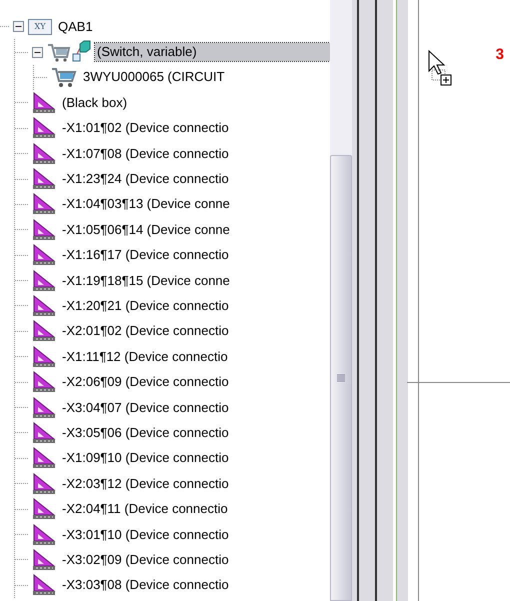  I want to click on tree-item: -X2:04¶11 (Device connectio, so click(145, 509).